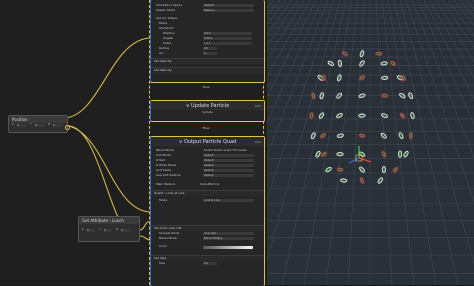 This screenshot has width=474, height=286. I want to click on output-context-title: ∨ Output Particle Quad, so click(207, 141).